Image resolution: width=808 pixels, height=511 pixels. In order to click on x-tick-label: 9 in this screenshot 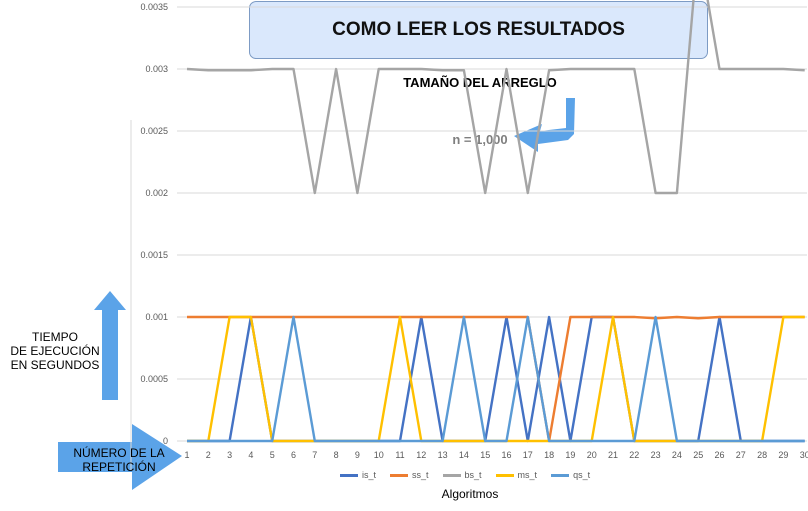, I will do `click(357, 455)`.